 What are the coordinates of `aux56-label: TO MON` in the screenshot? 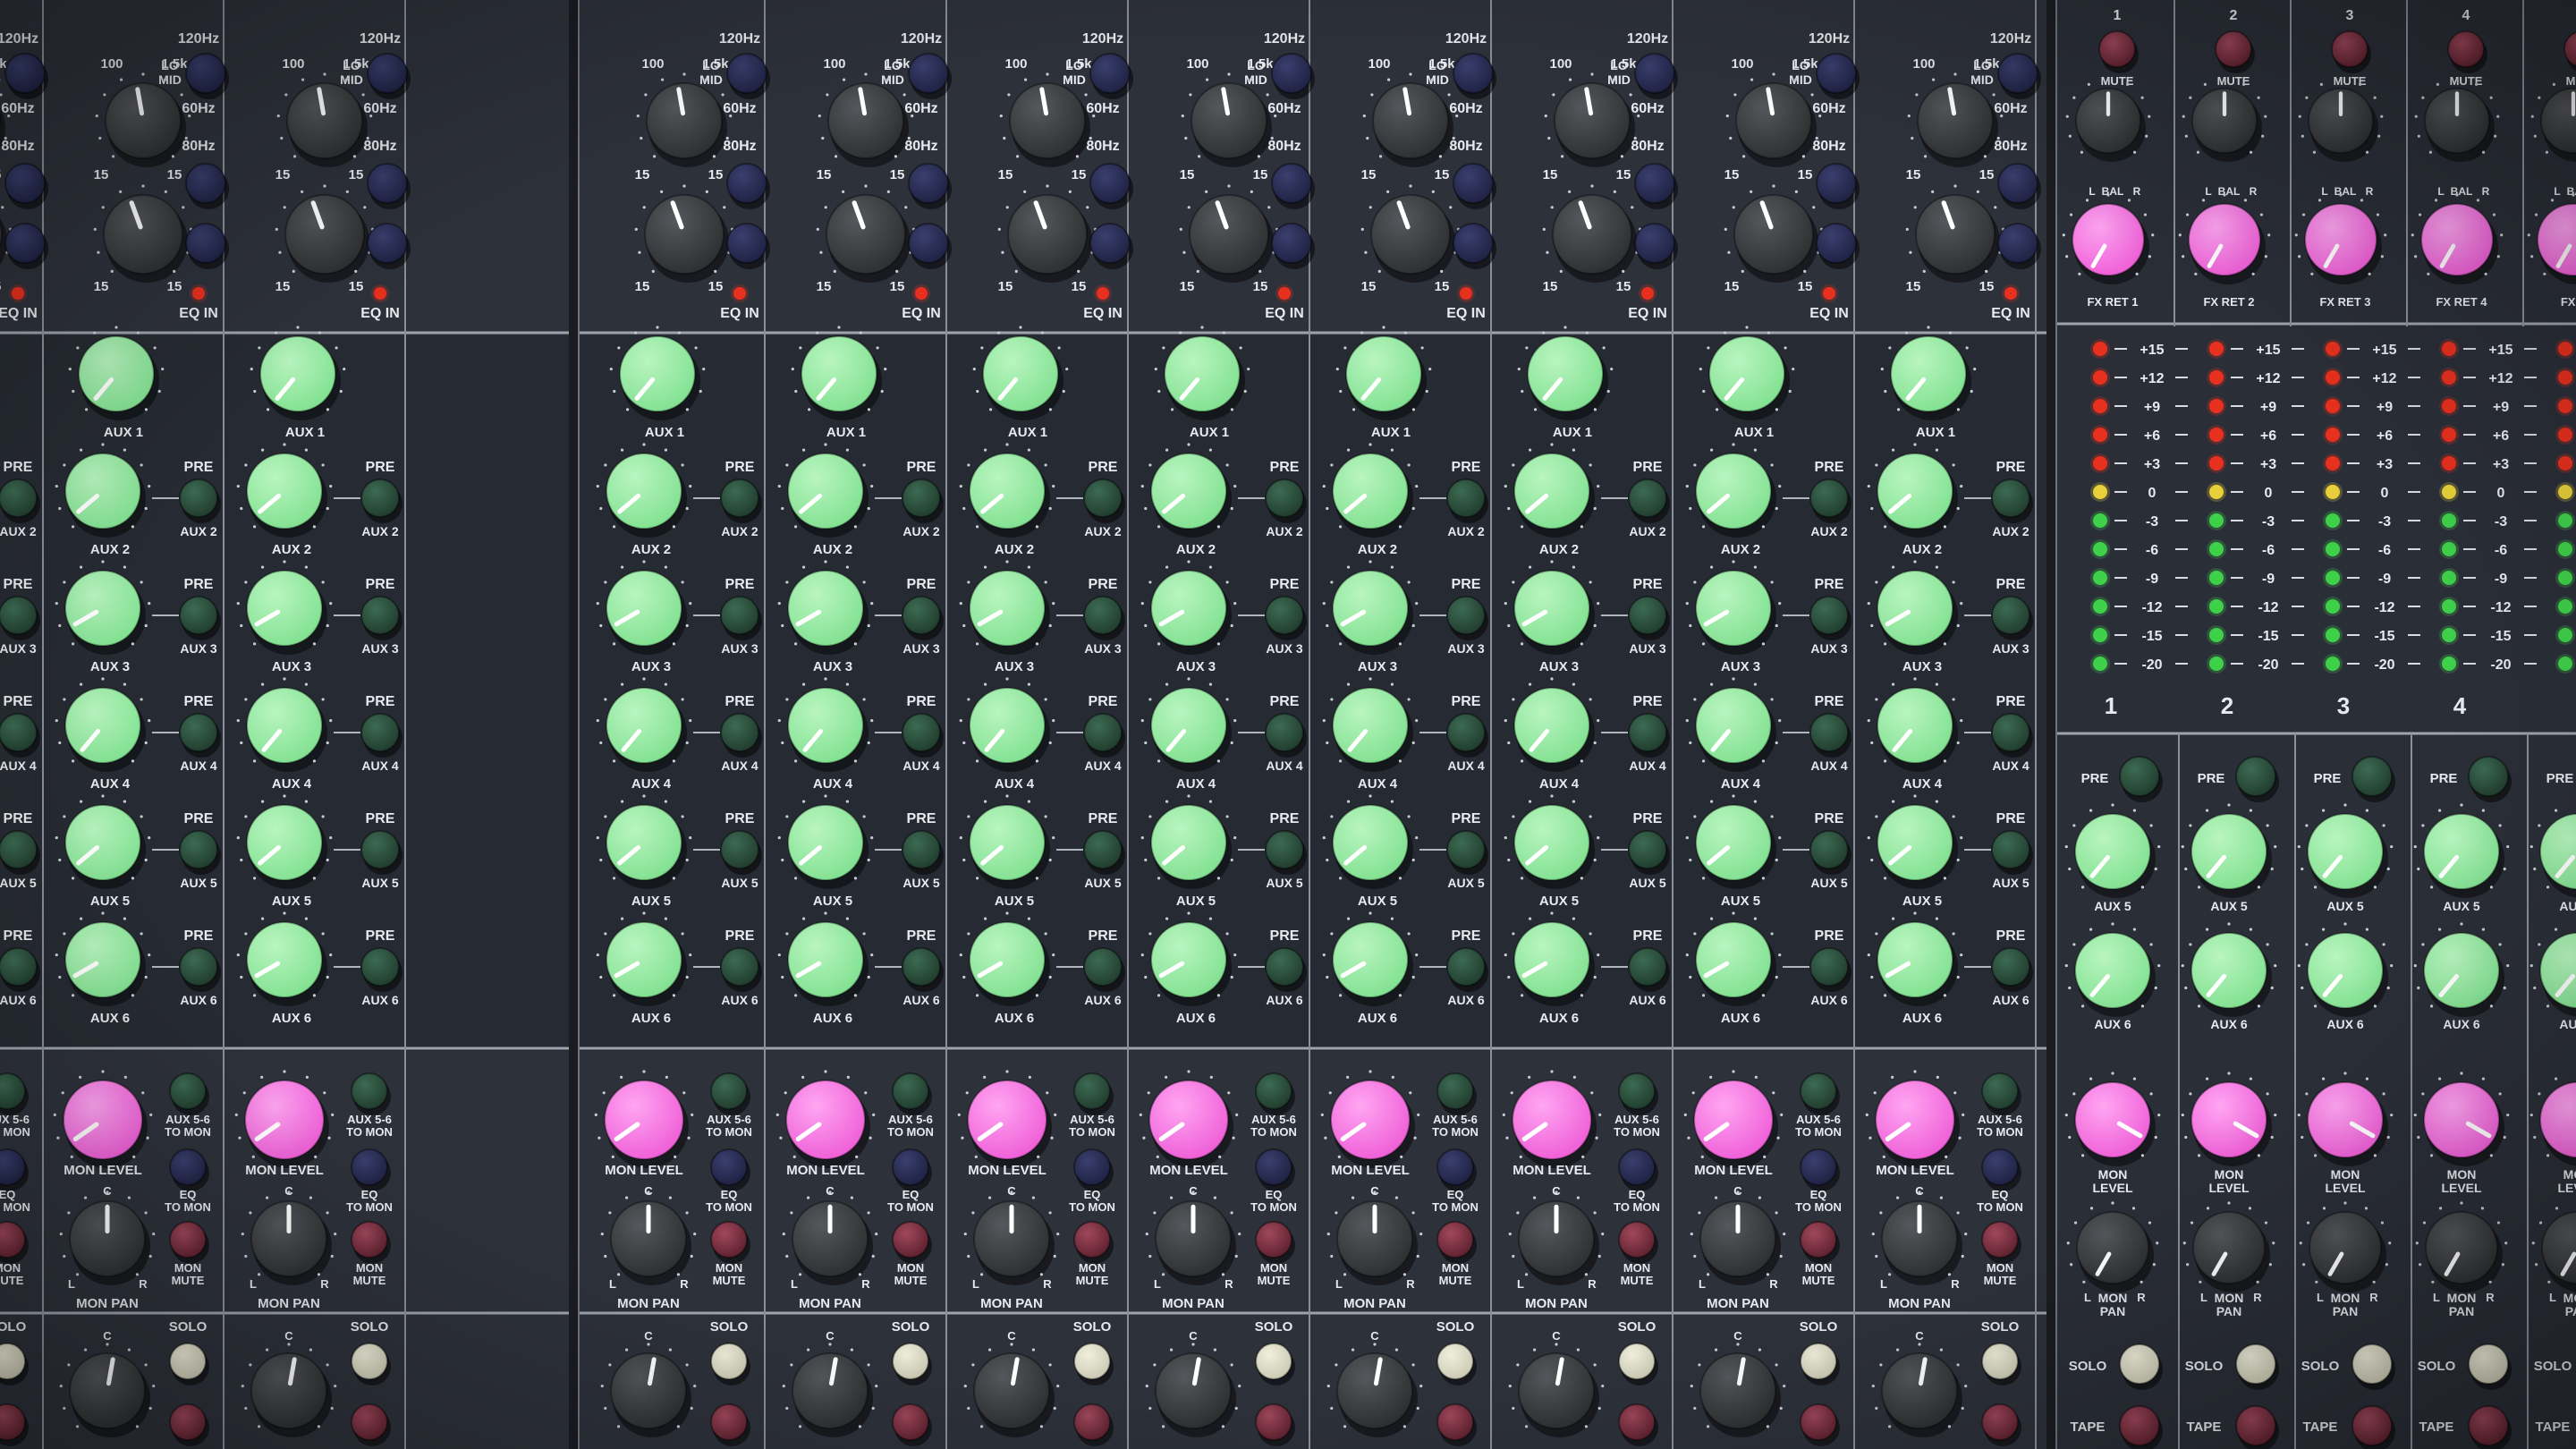 It's located at (188, 1132).